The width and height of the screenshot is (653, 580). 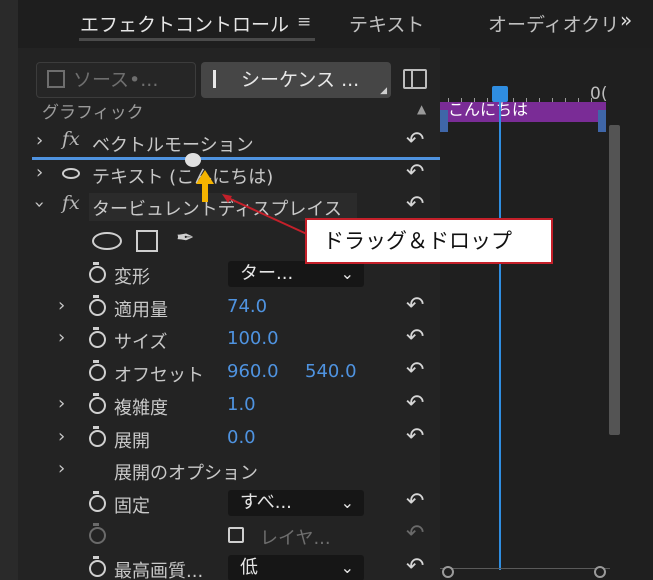 I want to click on drag-drop-callout: ドラッグ＆ドロップ, so click(x=429, y=241).